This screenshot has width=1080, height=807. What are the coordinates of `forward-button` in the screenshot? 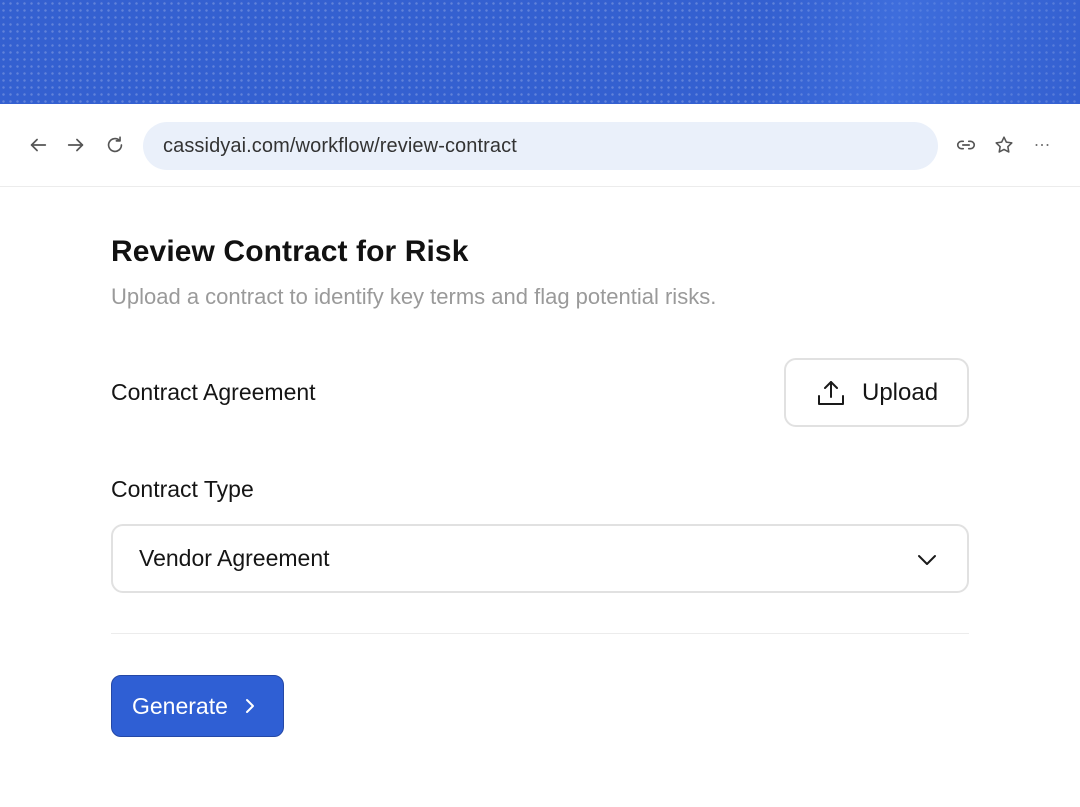 It's located at (76, 145).